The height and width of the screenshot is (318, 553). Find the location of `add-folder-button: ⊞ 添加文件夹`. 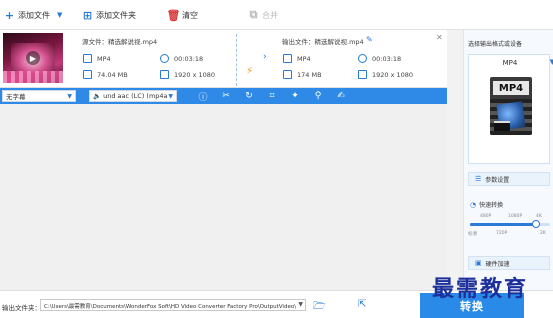

add-folder-button: ⊞ 添加文件夹 is located at coordinates (109, 15).